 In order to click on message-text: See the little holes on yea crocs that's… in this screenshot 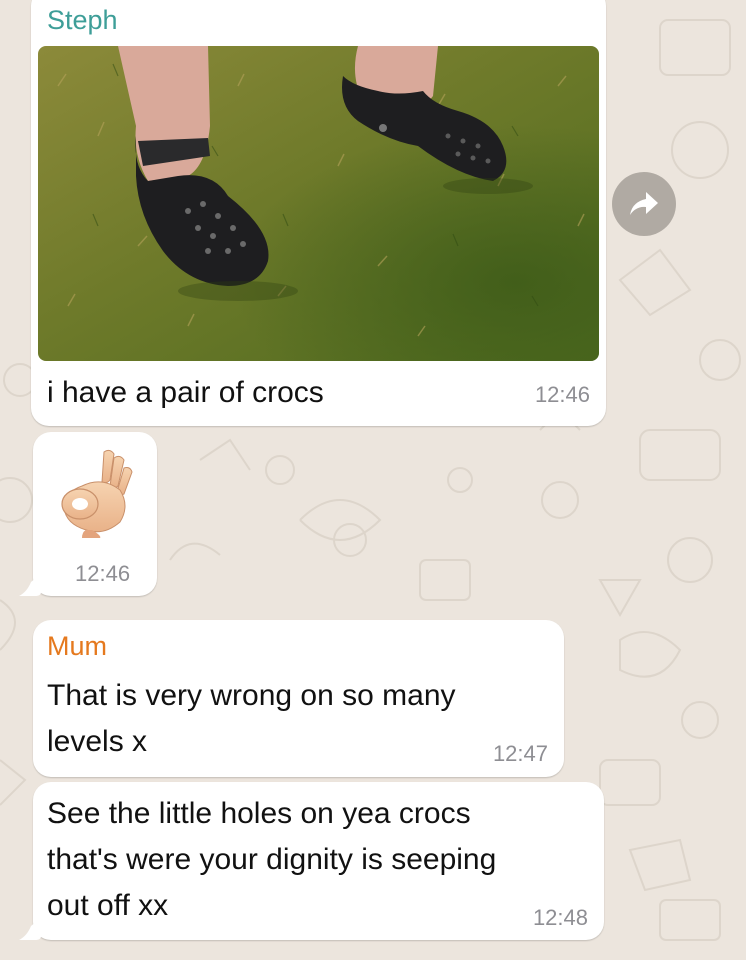, I will do `click(272, 859)`.